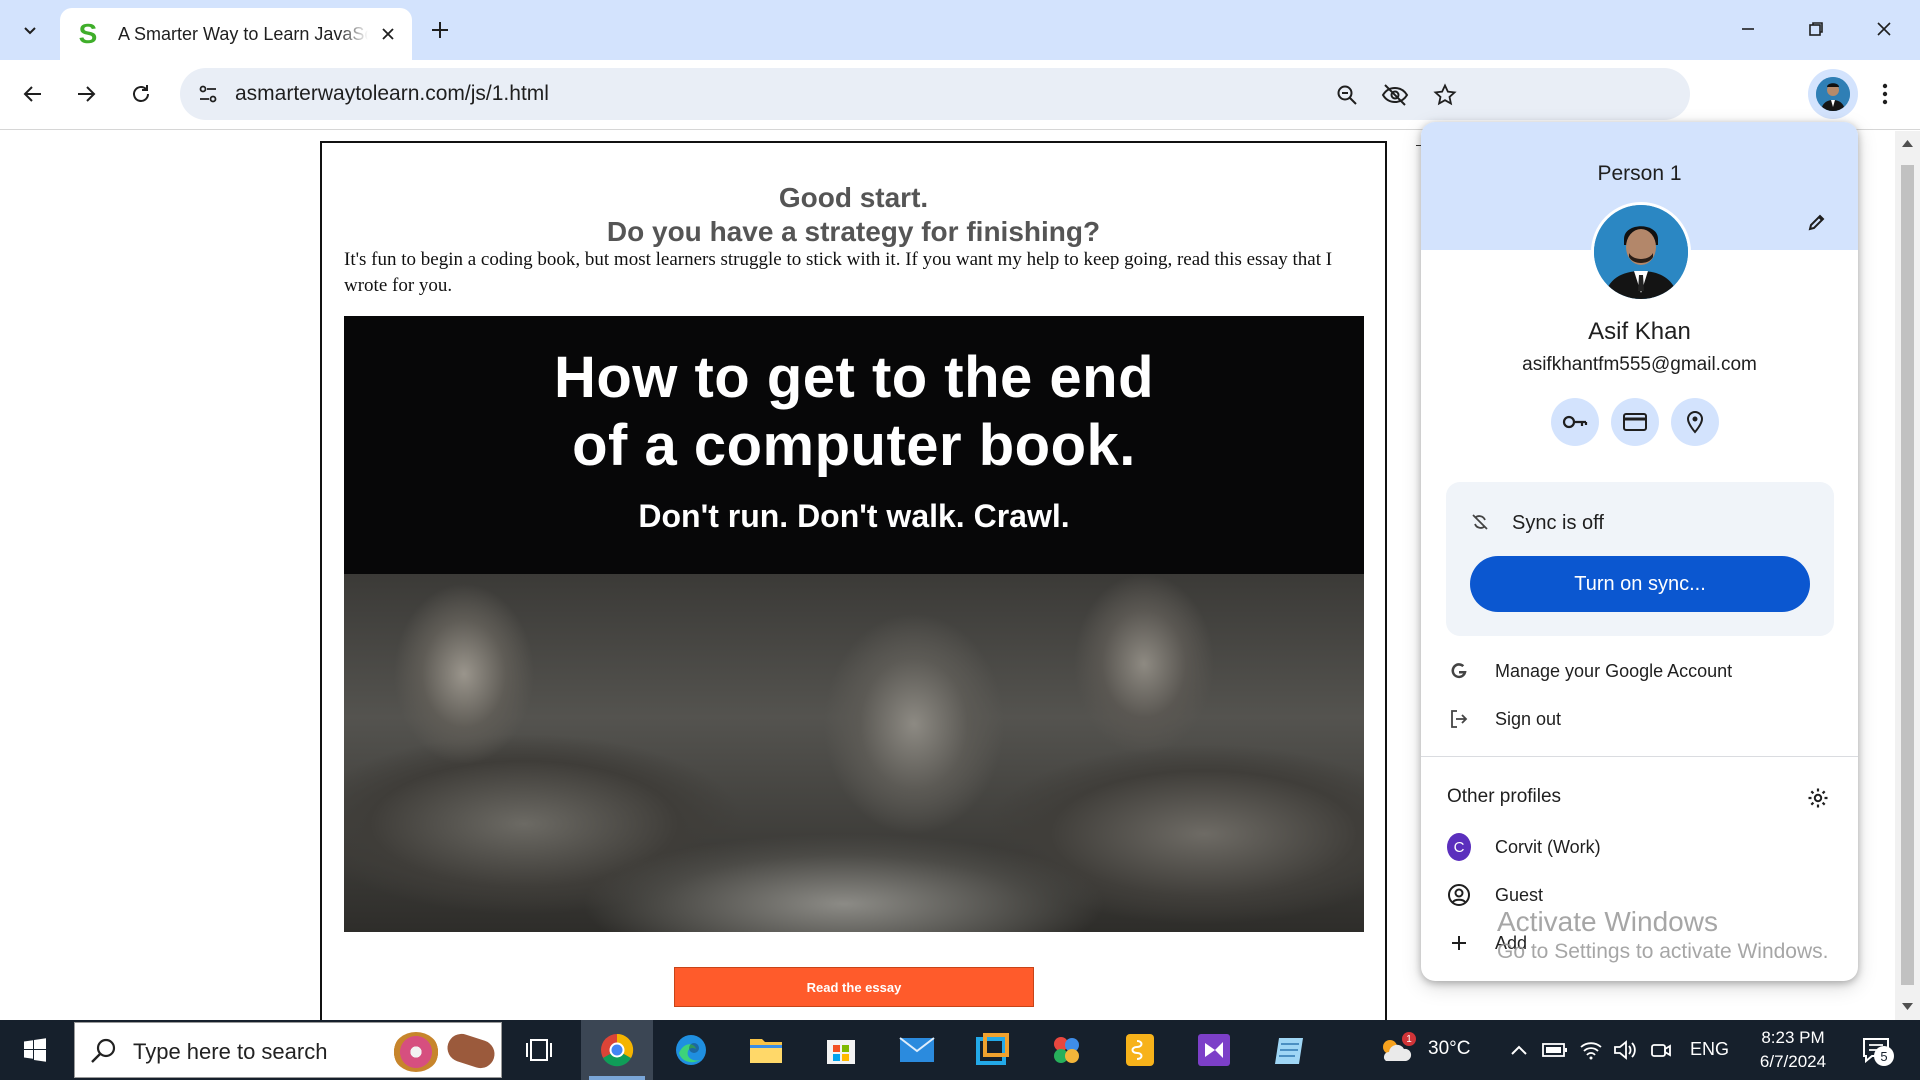 The width and height of the screenshot is (1920, 1080). I want to click on avatar, so click(1833, 94).